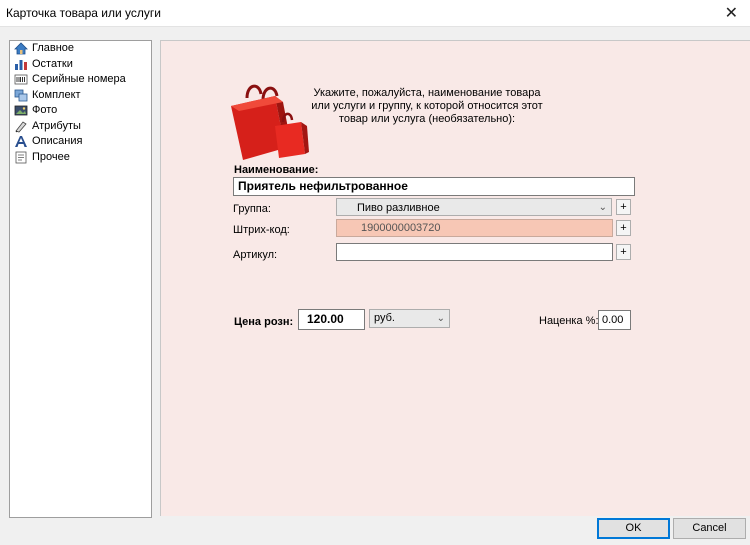 The height and width of the screenshot is (545, 750). I want to click on price-label: Цена розн:, so click(264, 322).